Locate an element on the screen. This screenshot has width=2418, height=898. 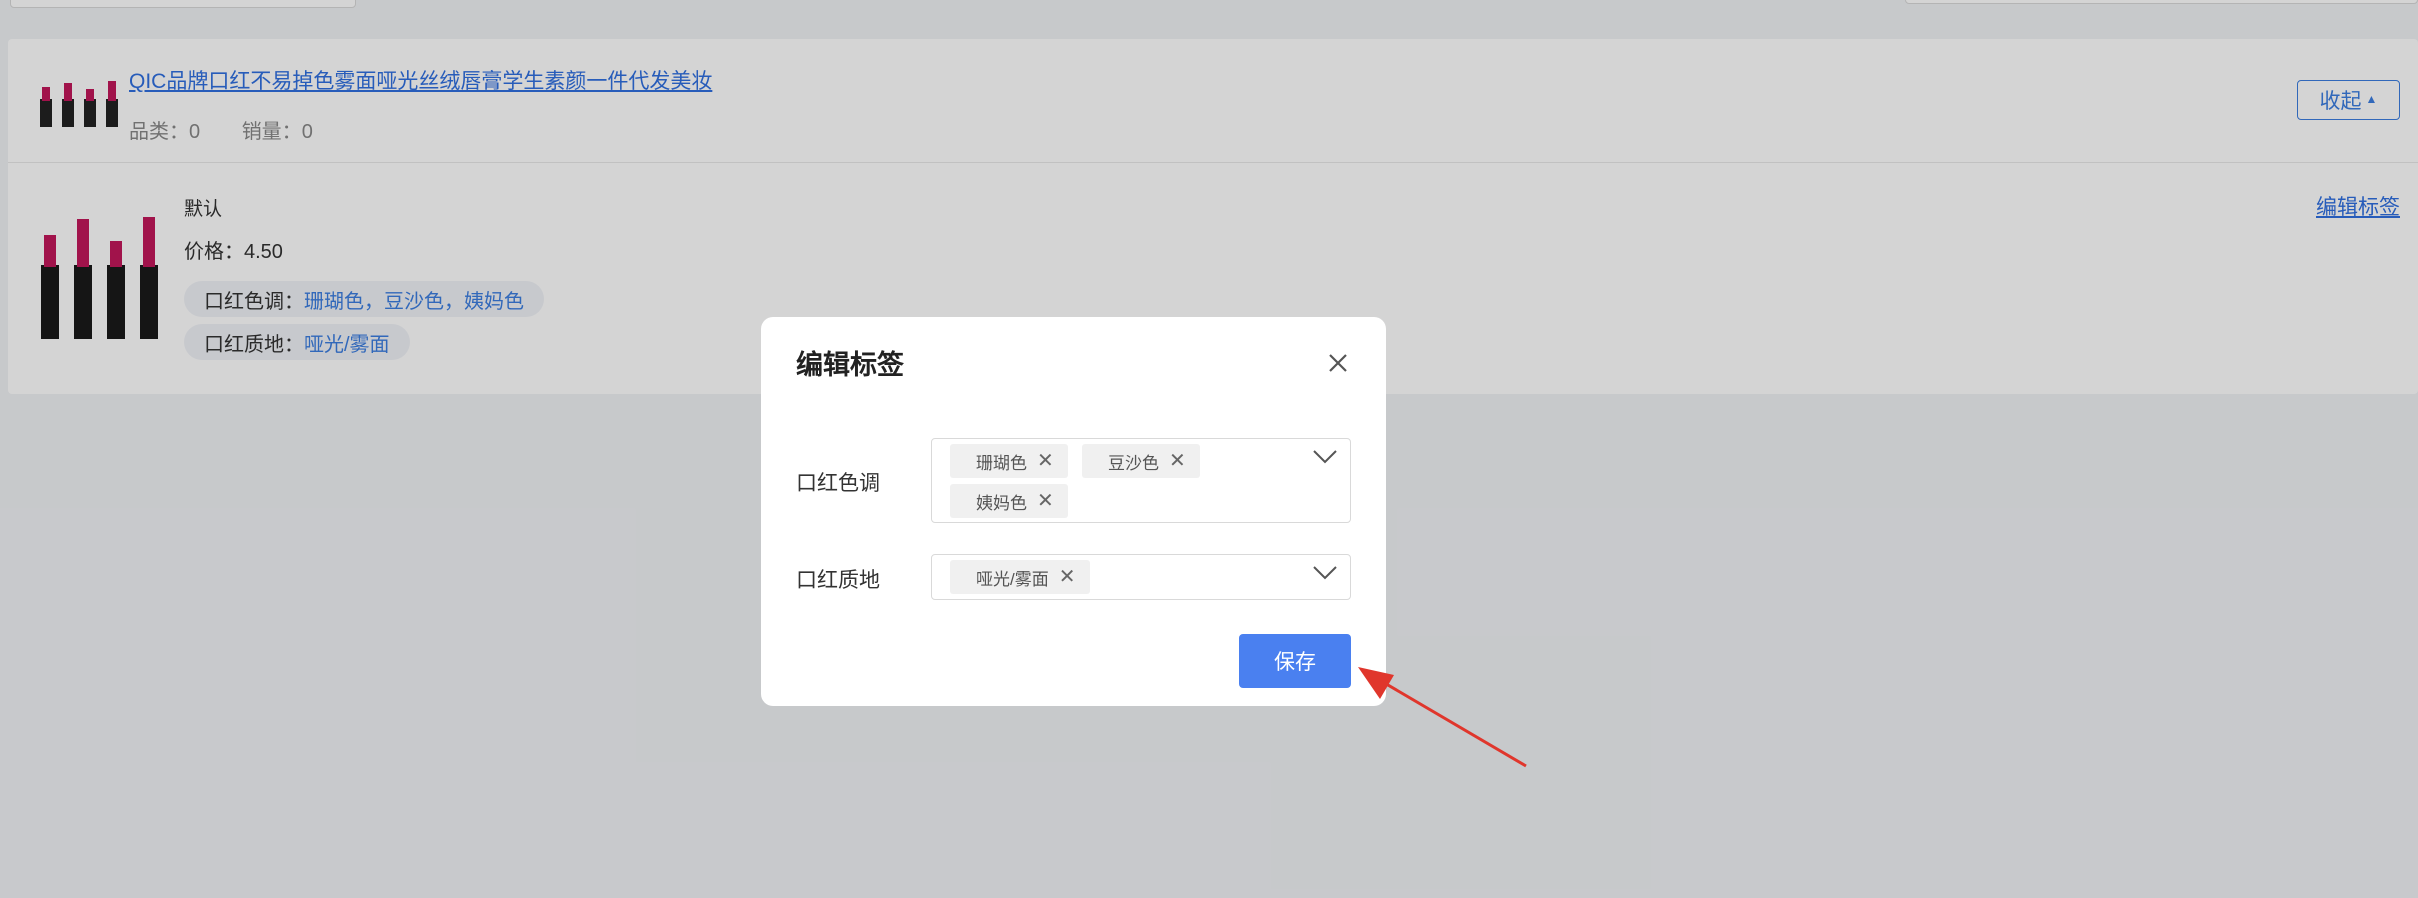
save-button: 保存 is located at coordinates (1295, 661).